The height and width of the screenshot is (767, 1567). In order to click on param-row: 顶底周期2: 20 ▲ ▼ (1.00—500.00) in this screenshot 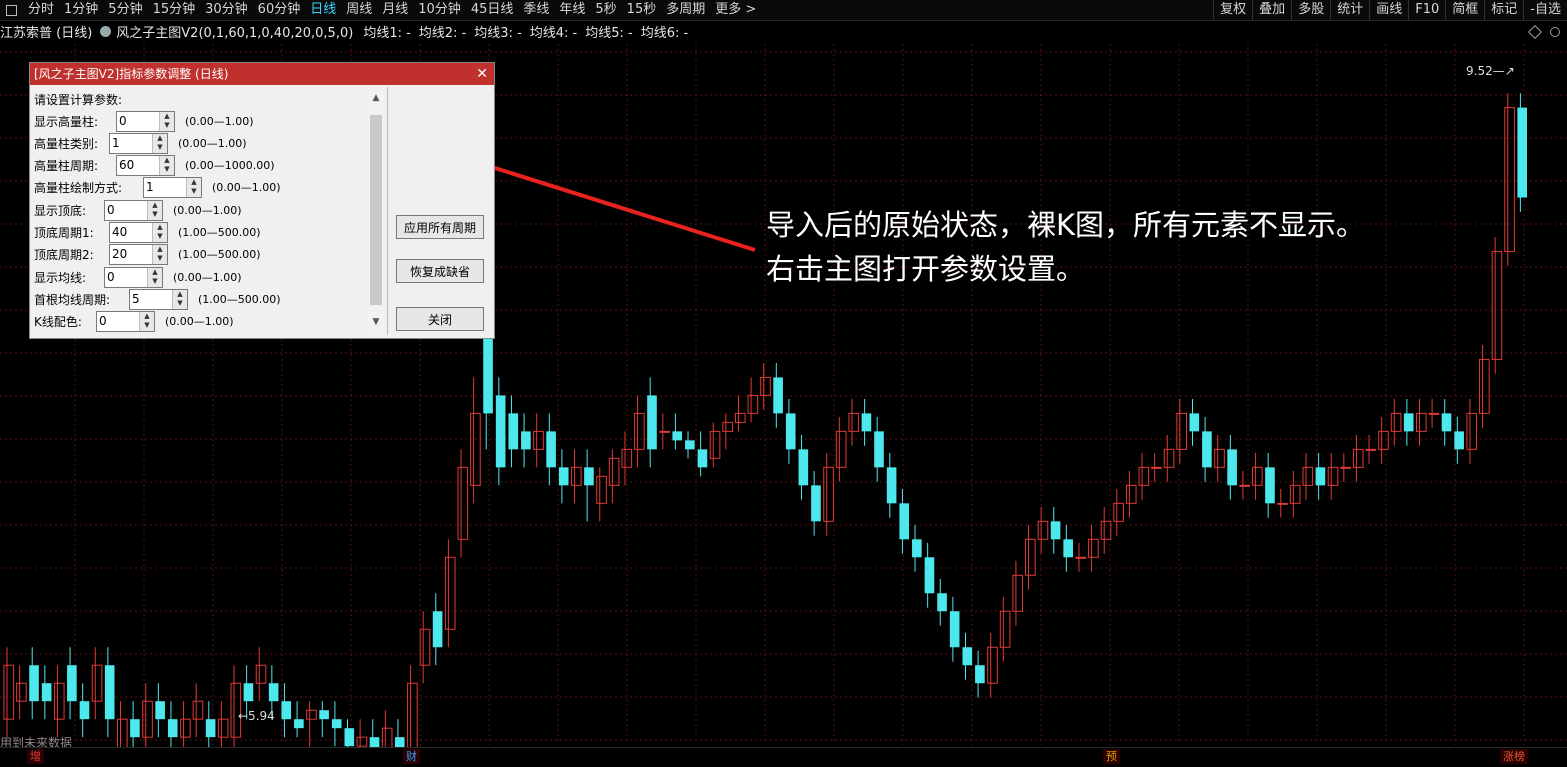, I will do `click(147, 255)`.